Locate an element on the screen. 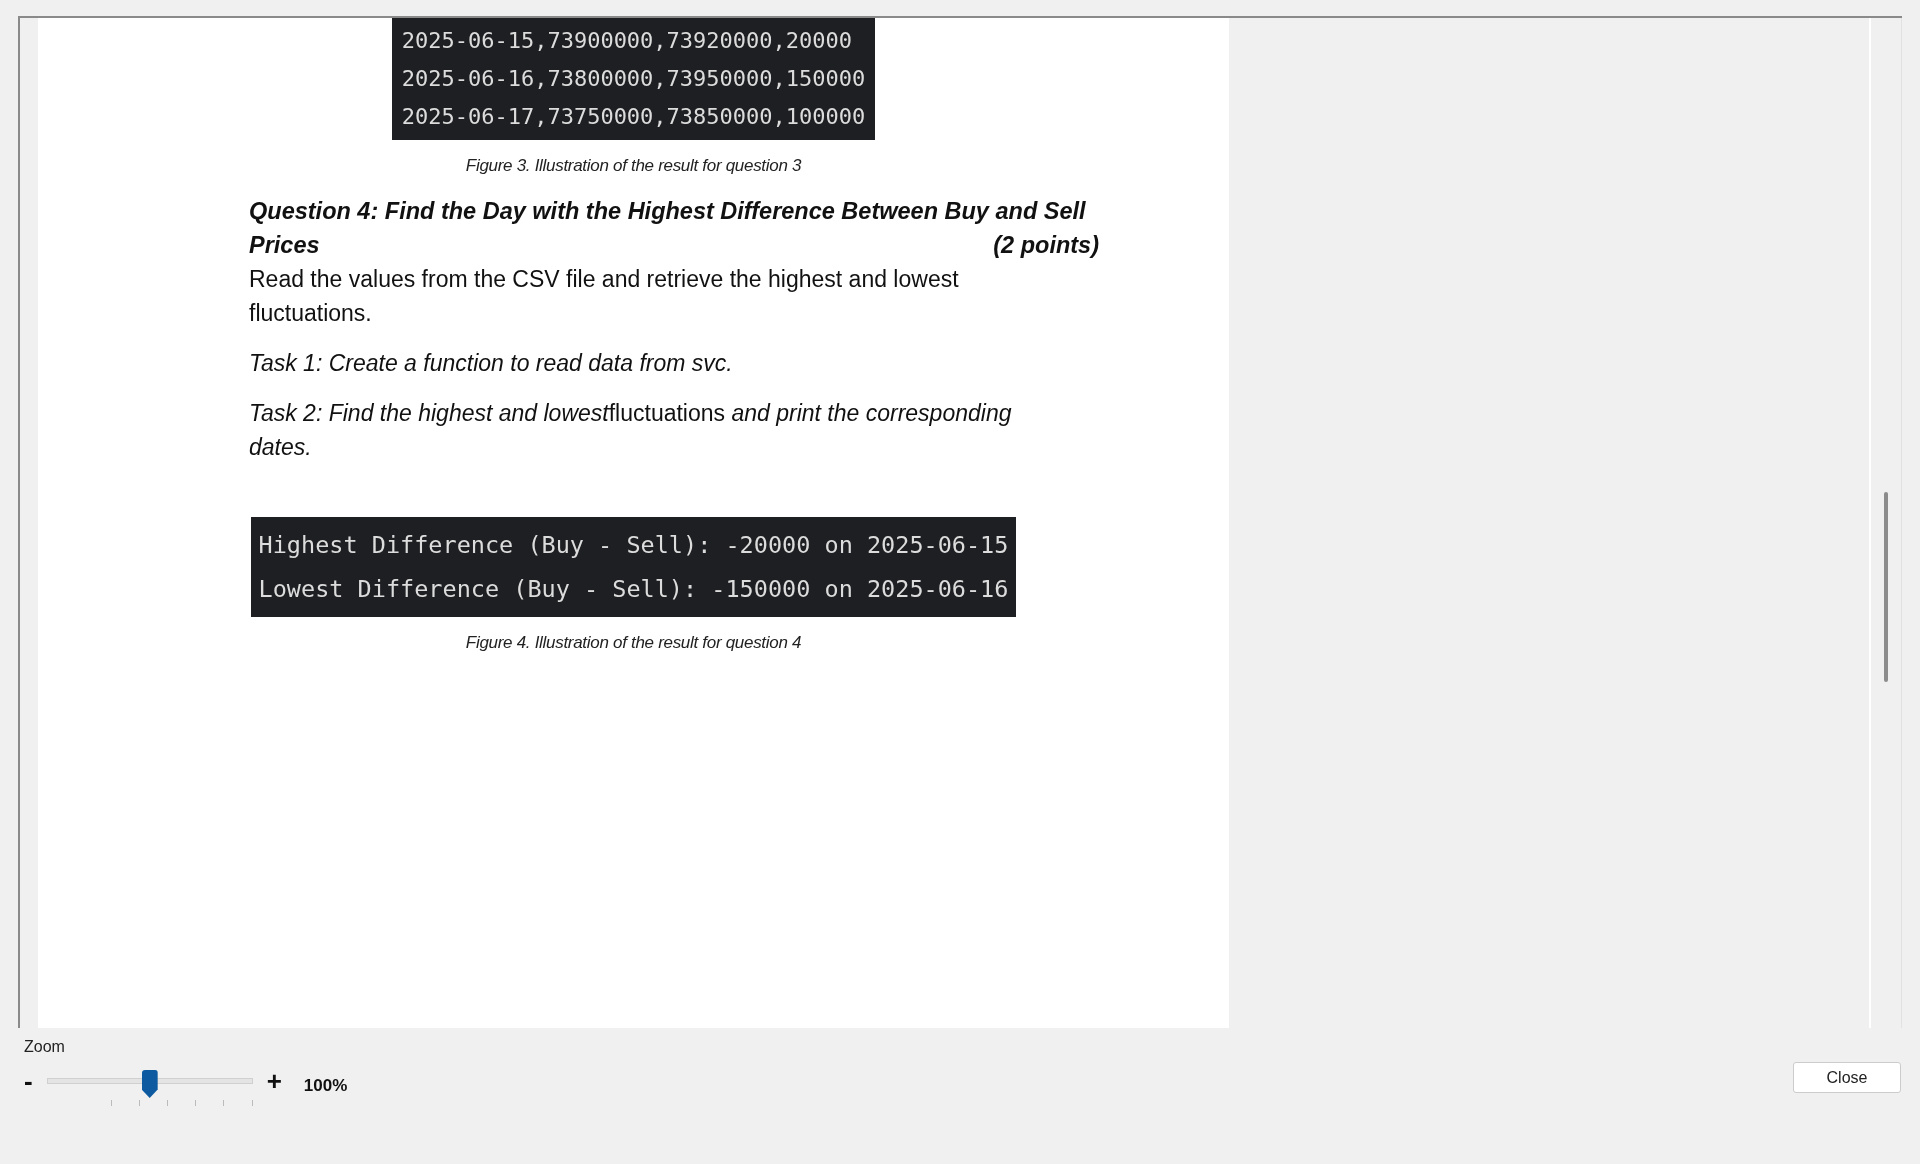 This screenshot has height=1164, width=1920. zoom-percent: 100% is located at coordinates (325, 1086).